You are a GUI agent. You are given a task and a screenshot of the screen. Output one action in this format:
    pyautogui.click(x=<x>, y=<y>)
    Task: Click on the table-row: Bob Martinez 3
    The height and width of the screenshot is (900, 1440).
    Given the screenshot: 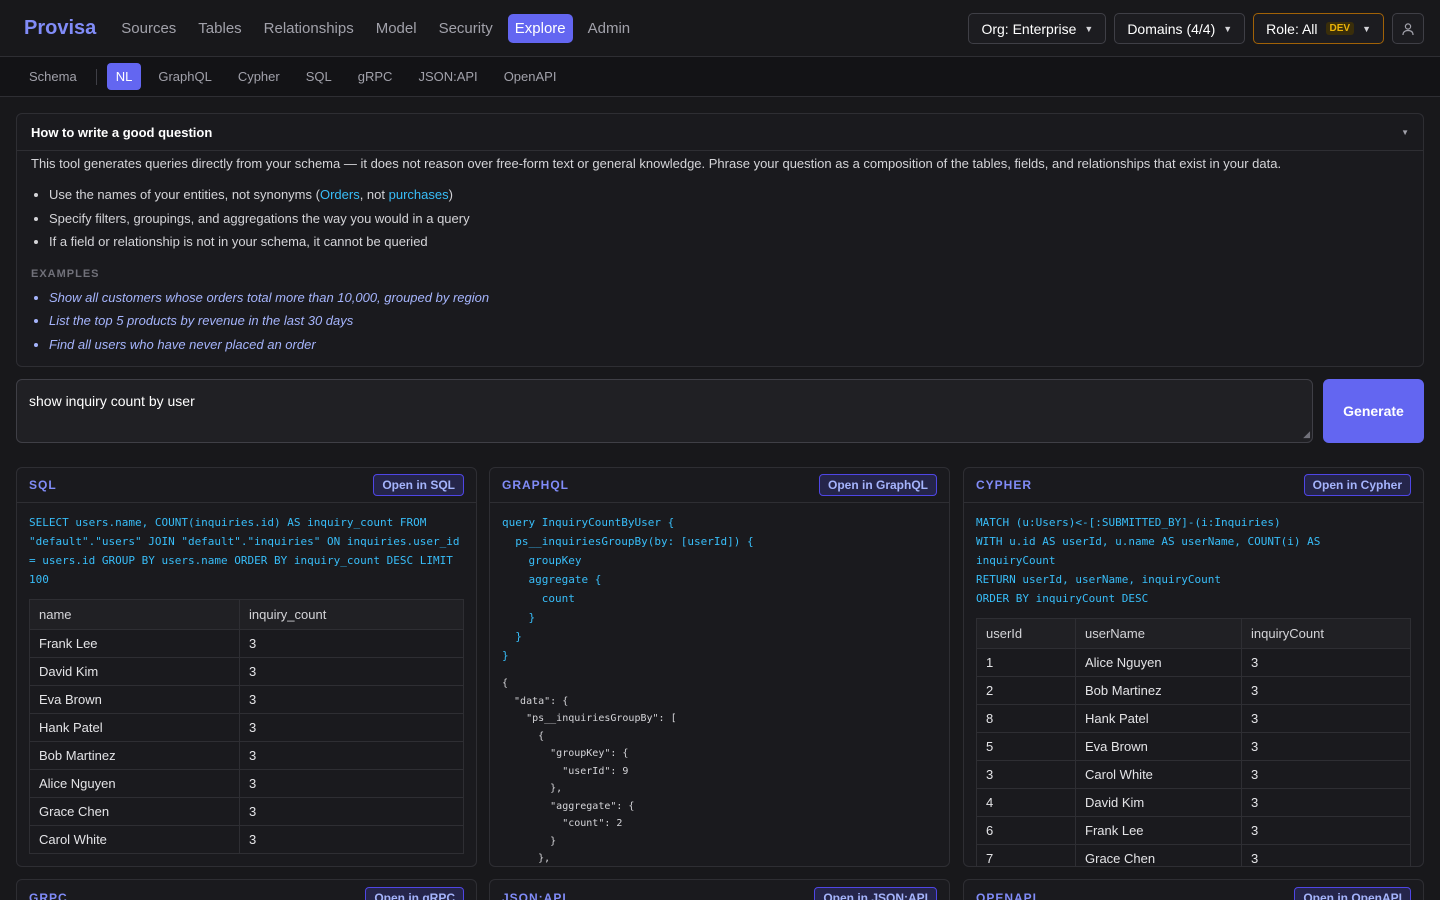 What is the action you would take?
    pyautogui.click(x=246, y=755)
    